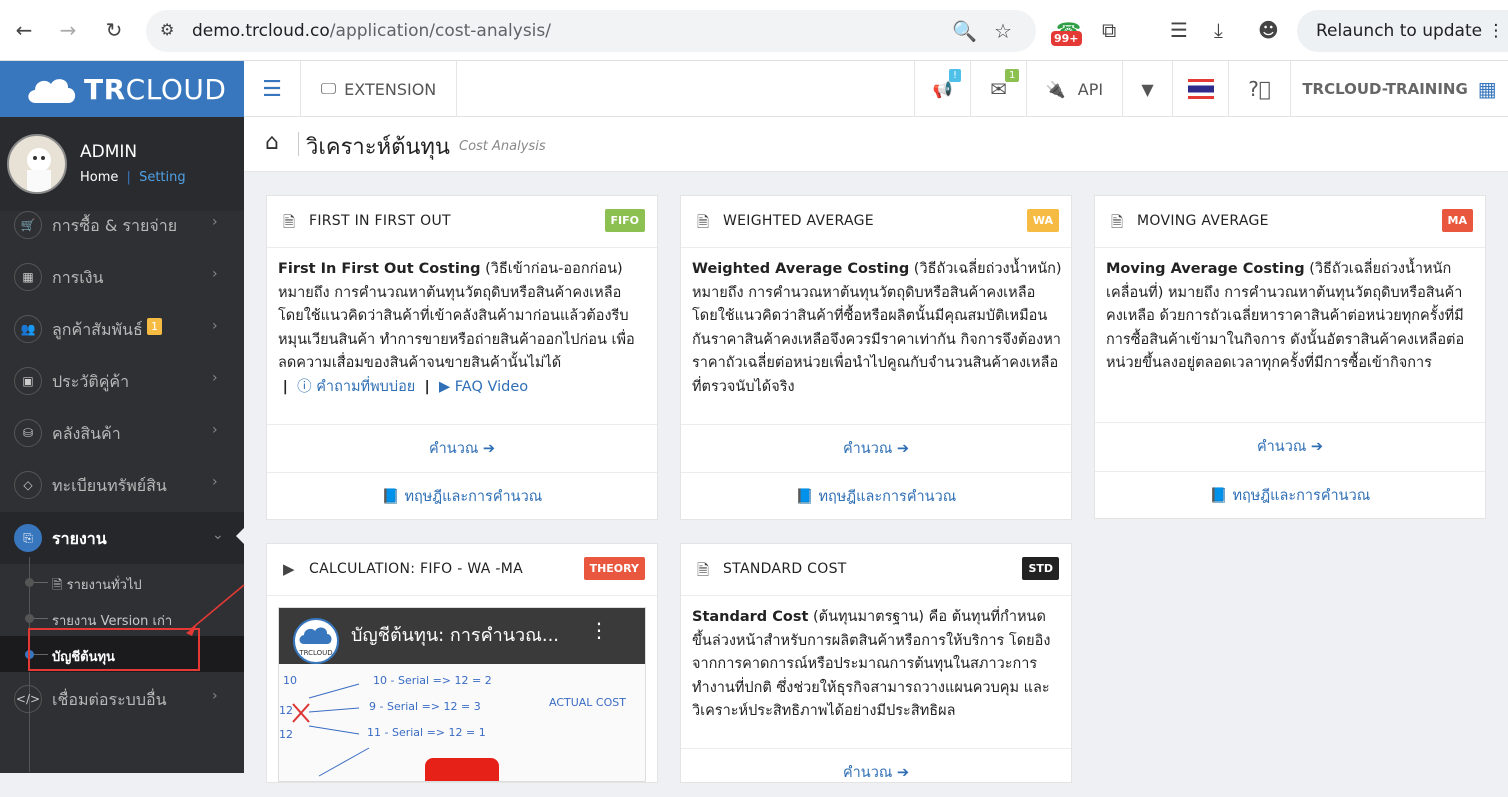  Describe the element at coordinates (876, 570) in the screenshot. I see `card-header: 🗎 STANDARD COST STD` at that location.